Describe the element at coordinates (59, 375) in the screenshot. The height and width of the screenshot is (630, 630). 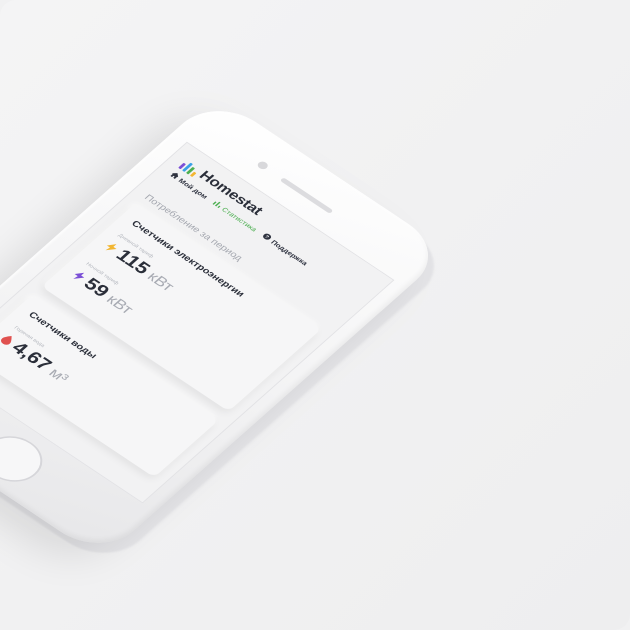
I see `water-unit: м³` at that location.